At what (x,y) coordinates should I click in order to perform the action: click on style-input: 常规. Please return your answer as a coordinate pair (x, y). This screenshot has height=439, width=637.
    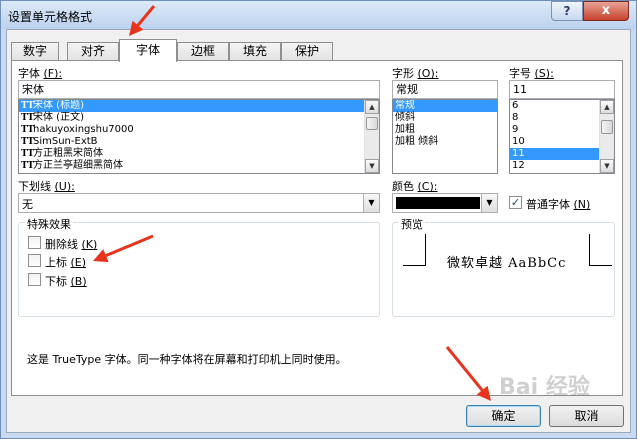
    Looking at the image, I should click on (445, 89).